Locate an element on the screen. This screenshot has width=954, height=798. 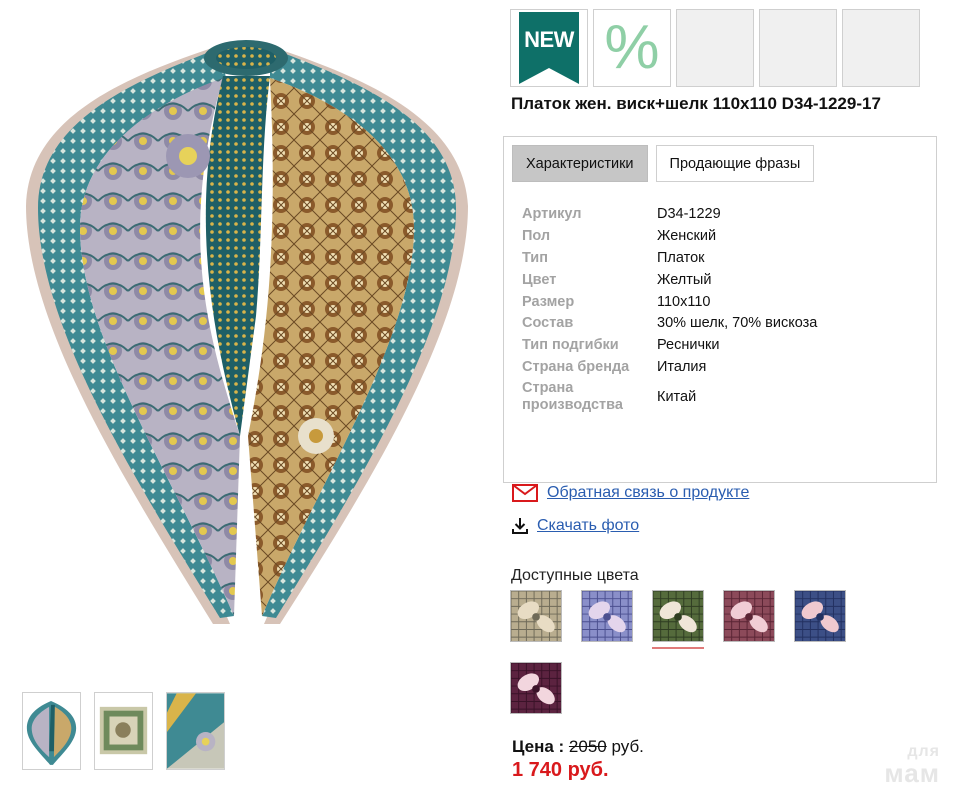
spec-value: Китай is located at coordinates (677, 396).